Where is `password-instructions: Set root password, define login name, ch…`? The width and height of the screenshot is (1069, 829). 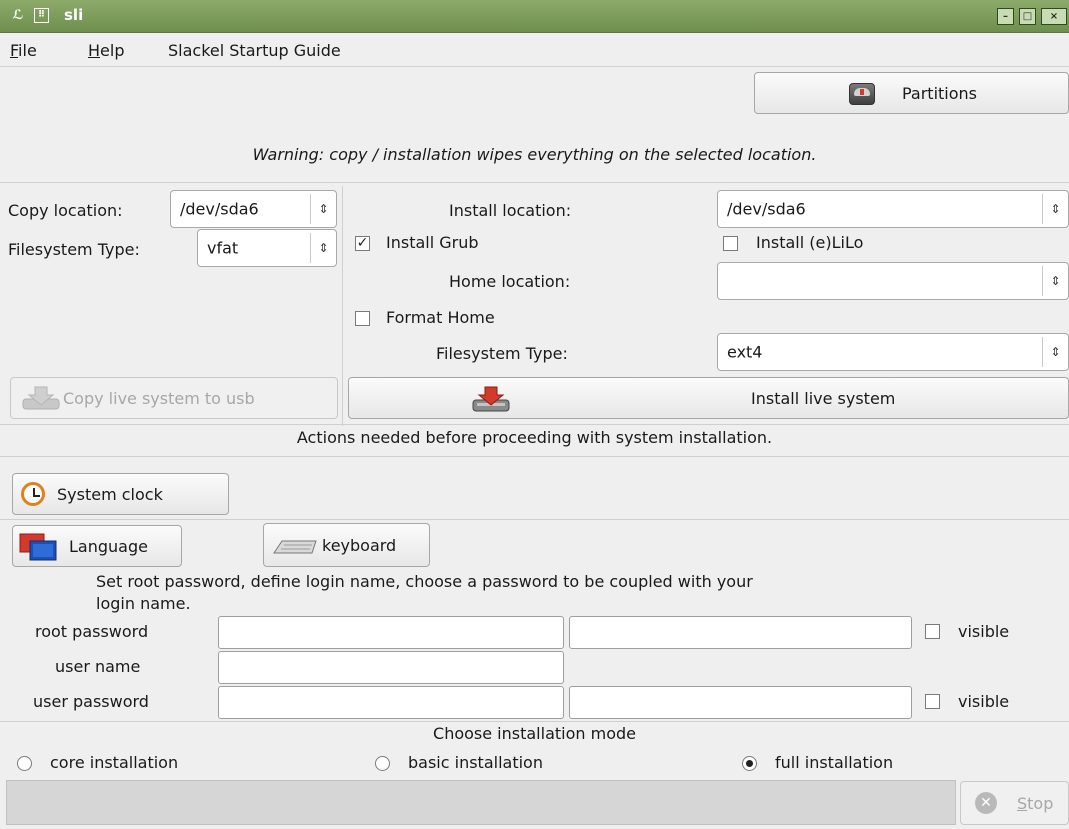
password-instructions: Set root password, define login name, ch… is located at coordinates (424, 581).